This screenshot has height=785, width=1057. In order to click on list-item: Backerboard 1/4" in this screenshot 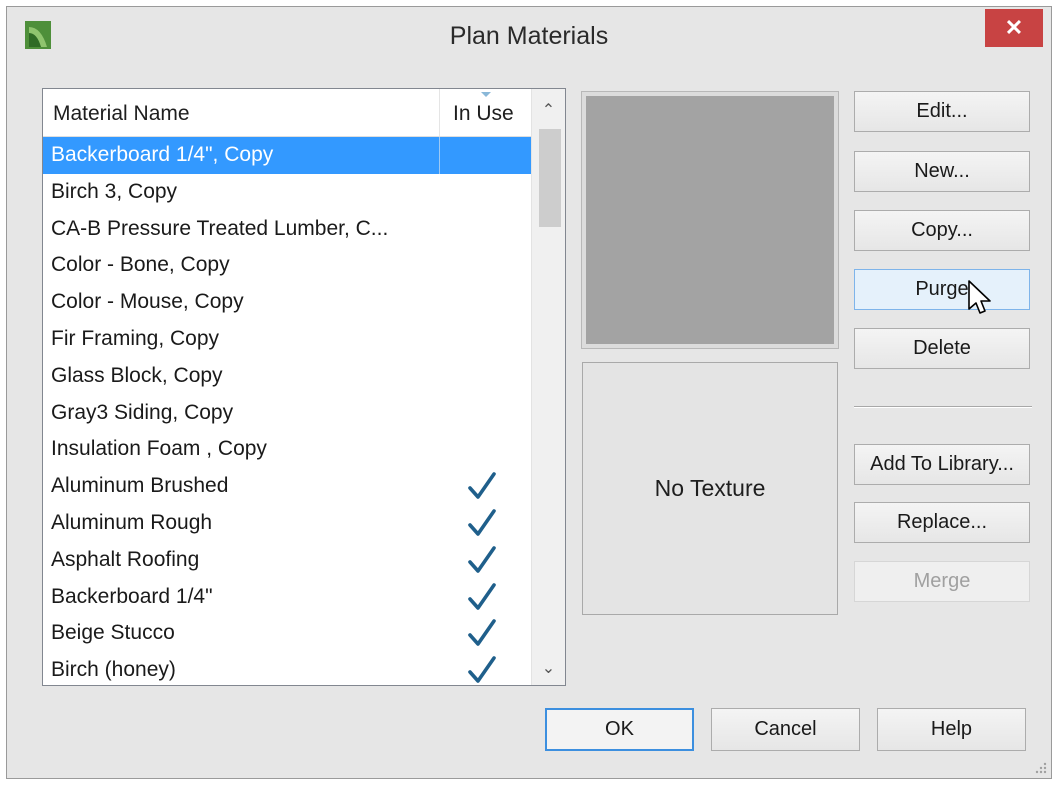, I will do `click(287, 597)`.